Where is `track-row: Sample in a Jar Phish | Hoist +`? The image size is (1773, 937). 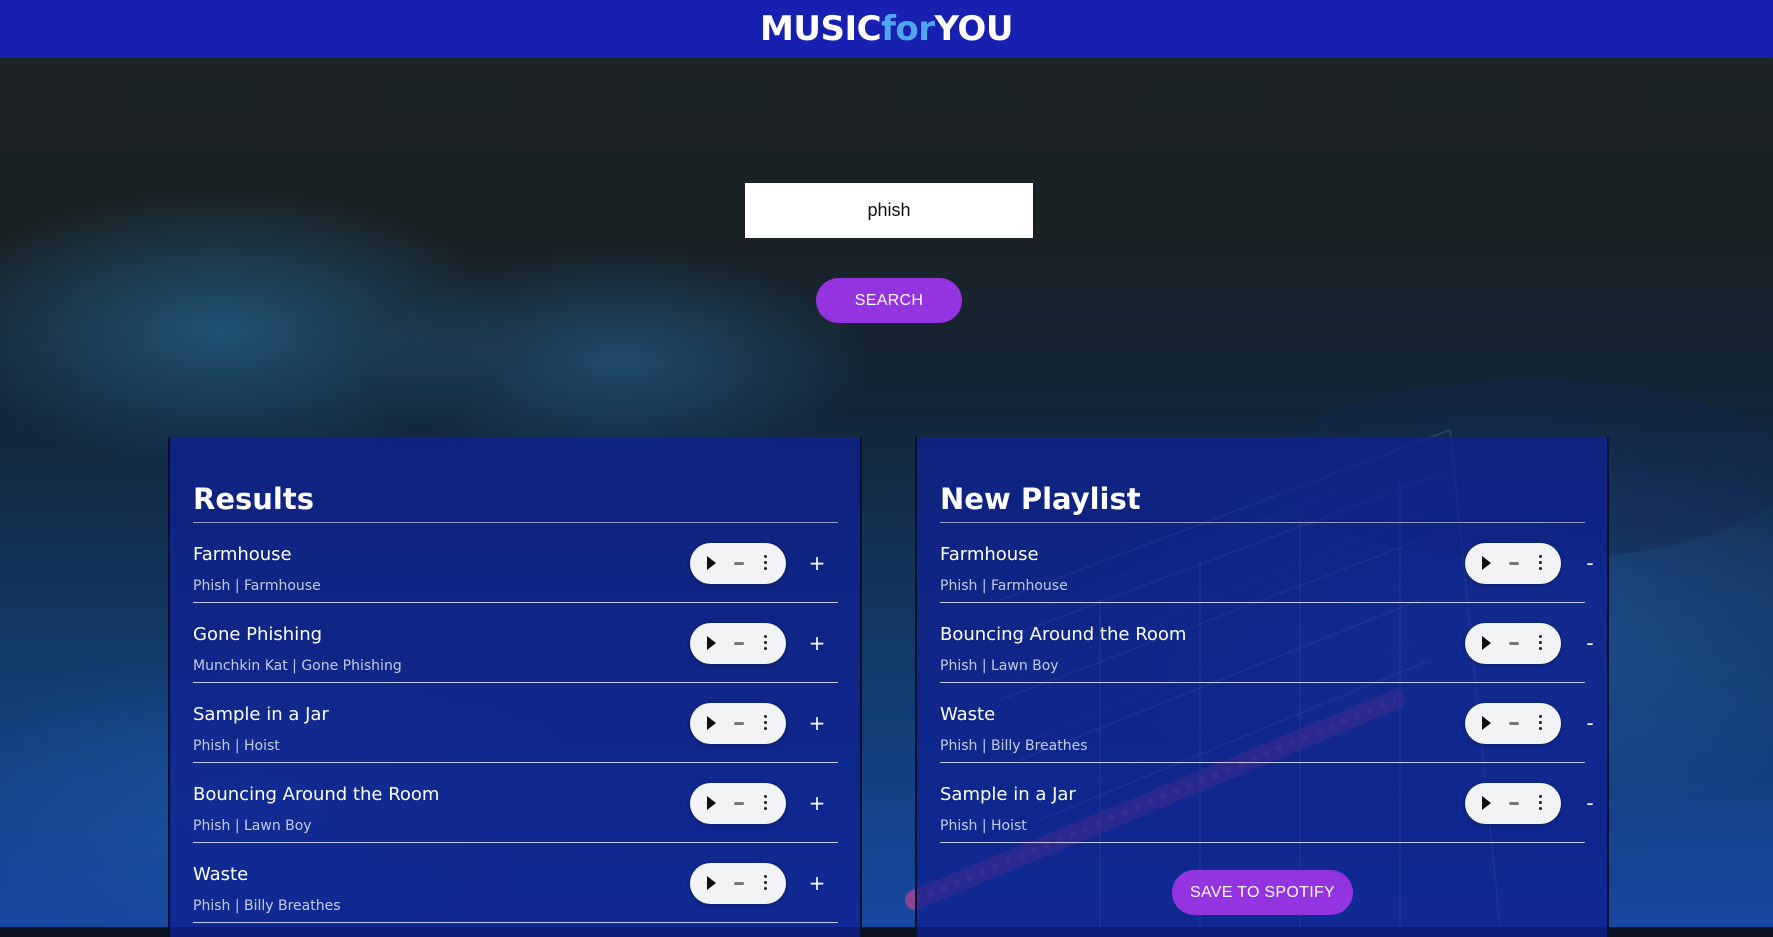 track-row: Sample in a Jar Phish | Hoist + is located at coordinates (515, 723).